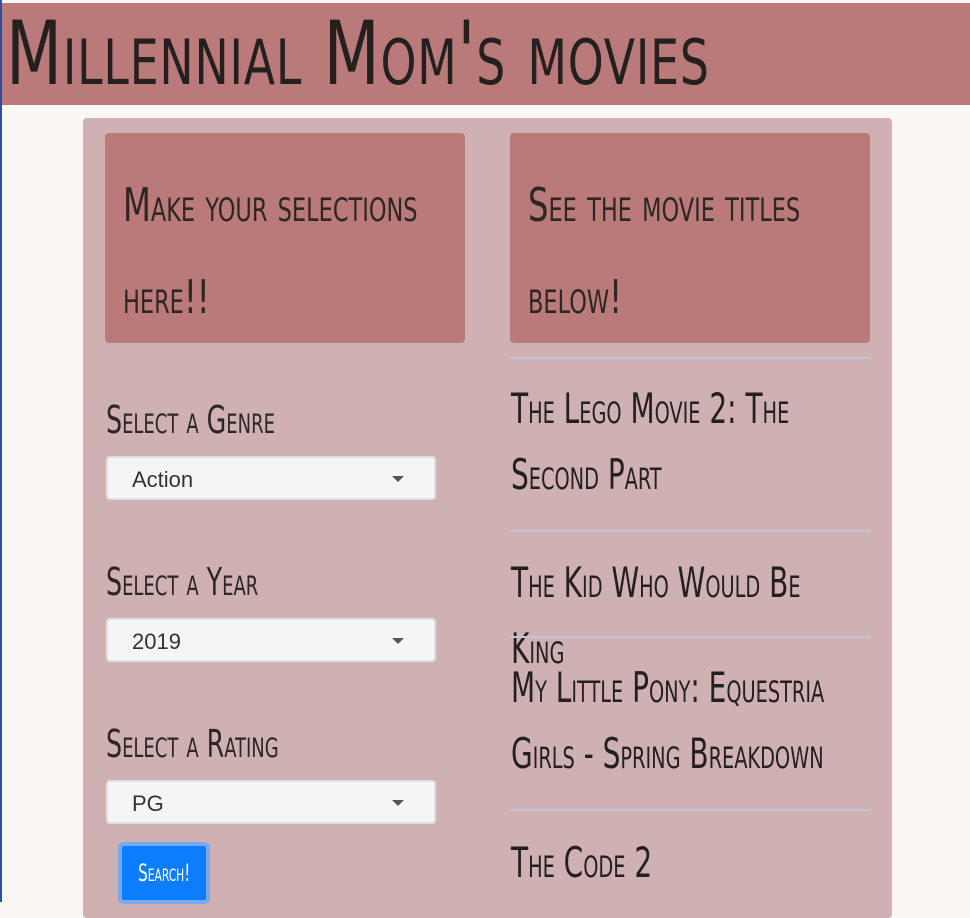 The width and height of the screenshot is (970, 918). I want to click on year-select-value: 2019, so click(156, 641).